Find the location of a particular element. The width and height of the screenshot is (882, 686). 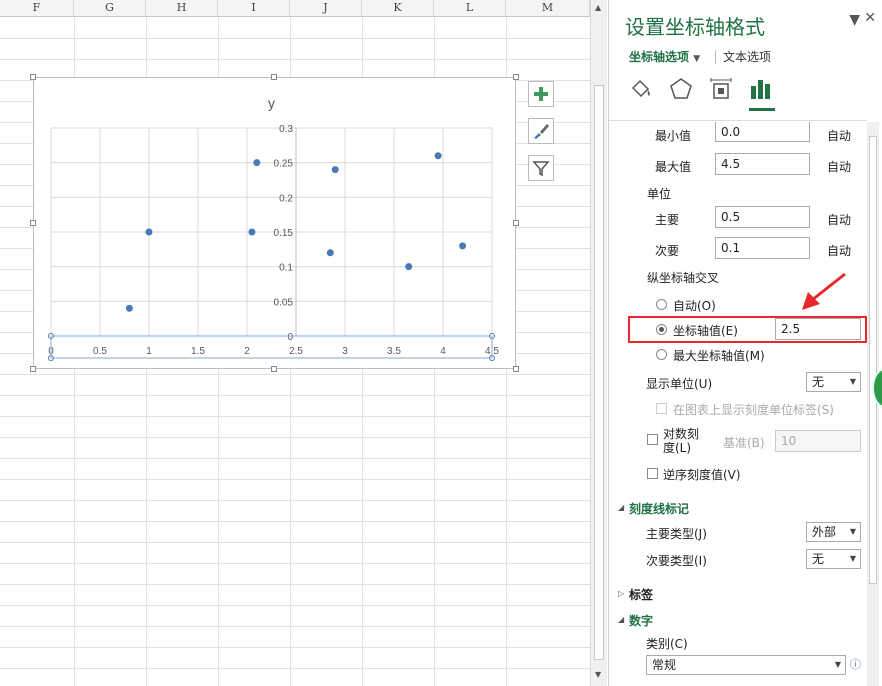

cross-auto-radio is located at coordinates (661, 304).